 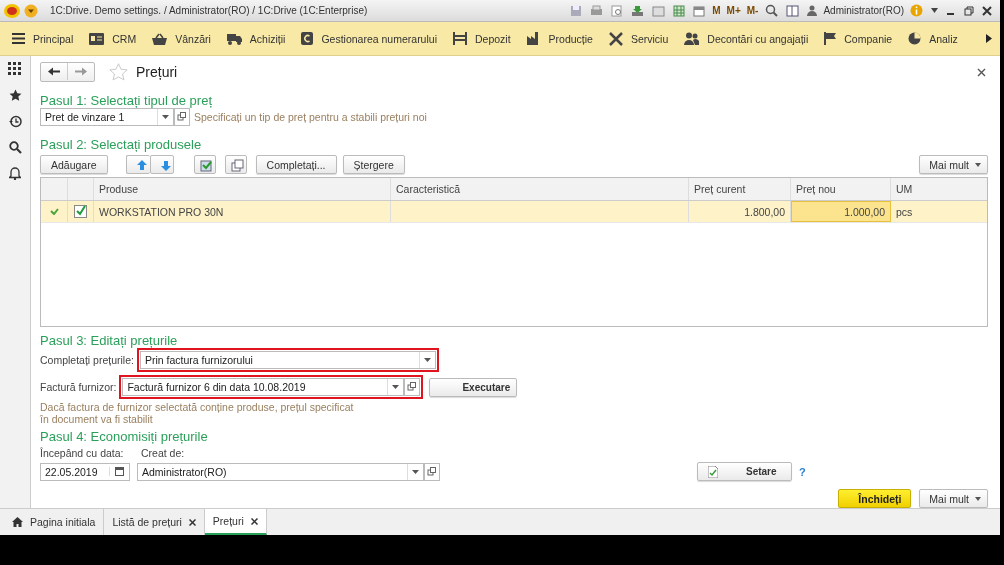 What do you see at coordinates (540, 189) in the screenshot?
I see `column-header: Caracteristică` at bounding box center [540, 189].